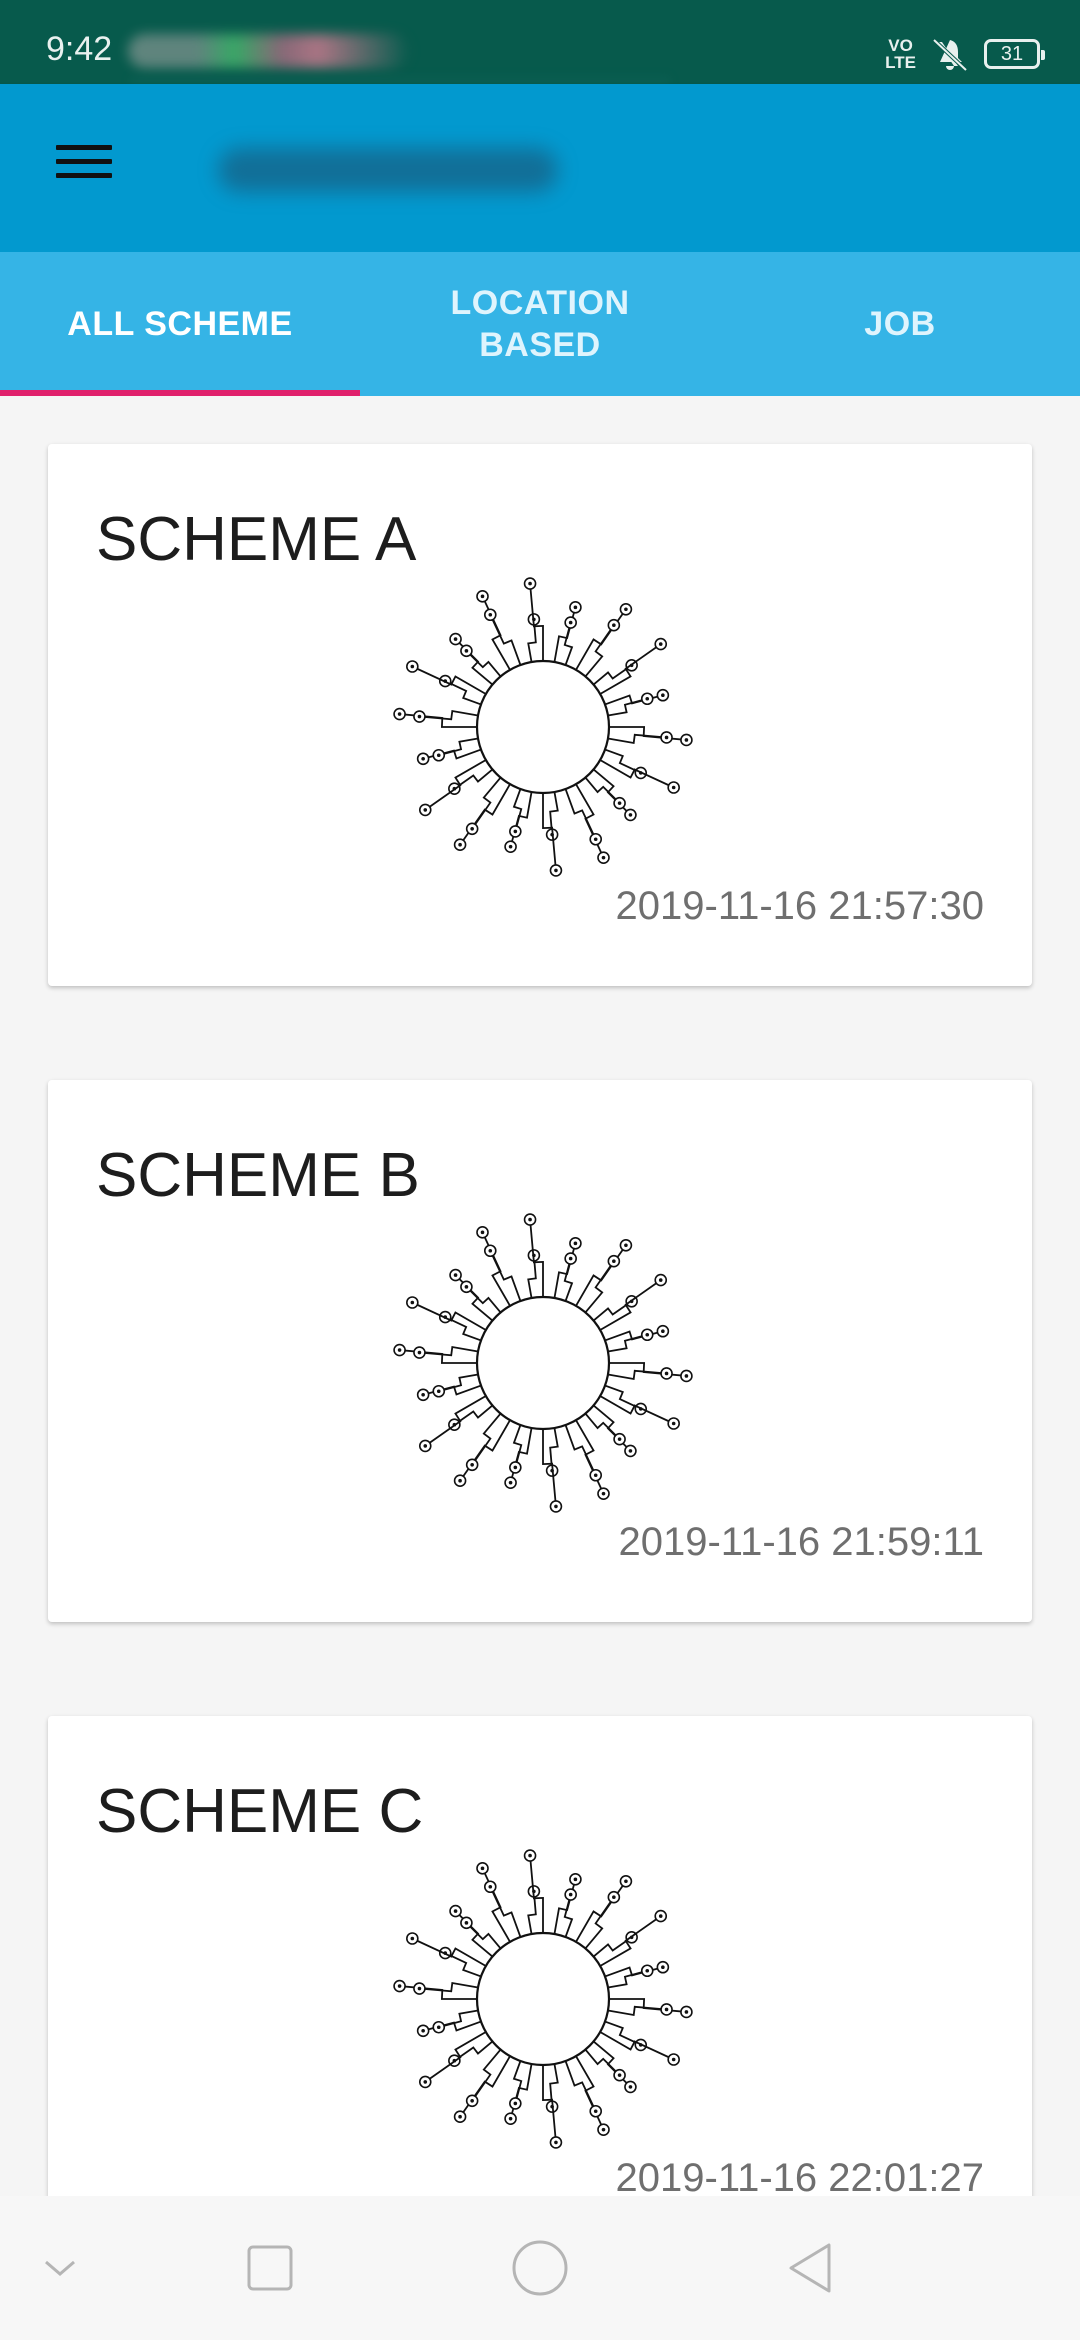  I want to click on scheme-title: SCHEME B, so click(258, 1175).